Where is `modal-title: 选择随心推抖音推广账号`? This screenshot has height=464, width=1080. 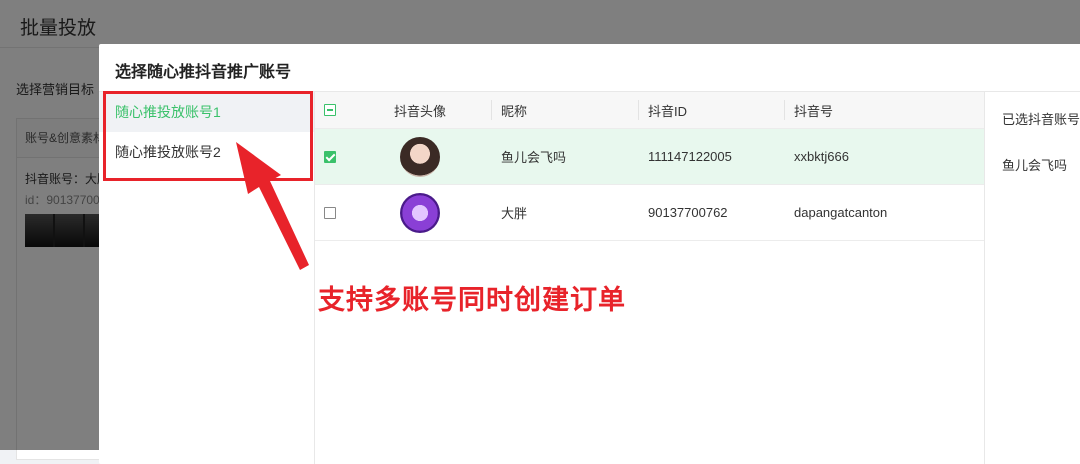
modal-title: 选择随心推抖音推广账号 is located at coordinates (203, 72).